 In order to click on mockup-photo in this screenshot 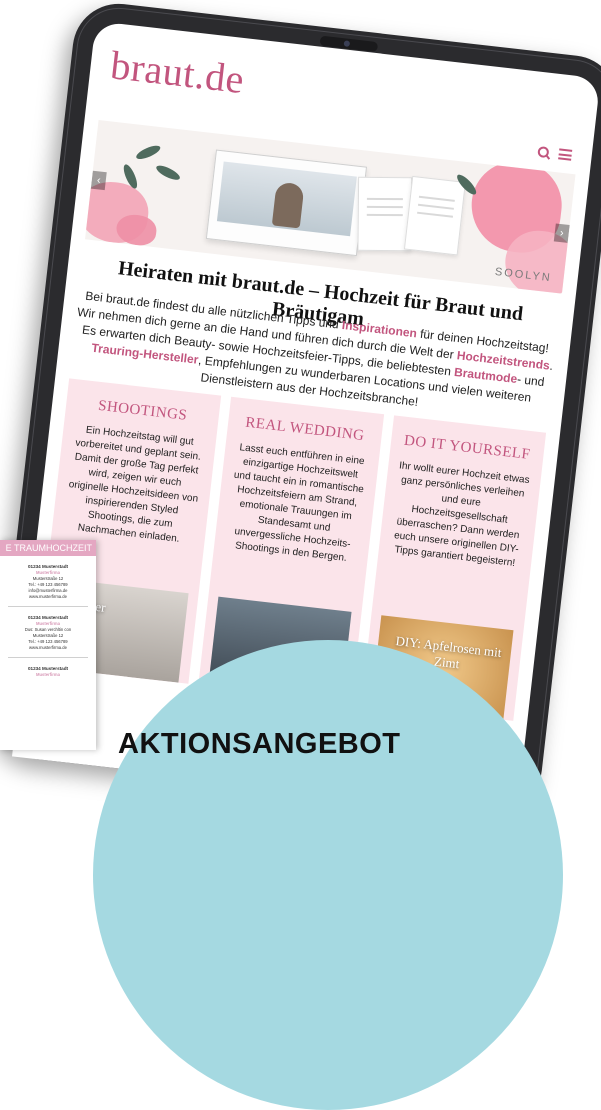, I will do `click(286, 199)`.